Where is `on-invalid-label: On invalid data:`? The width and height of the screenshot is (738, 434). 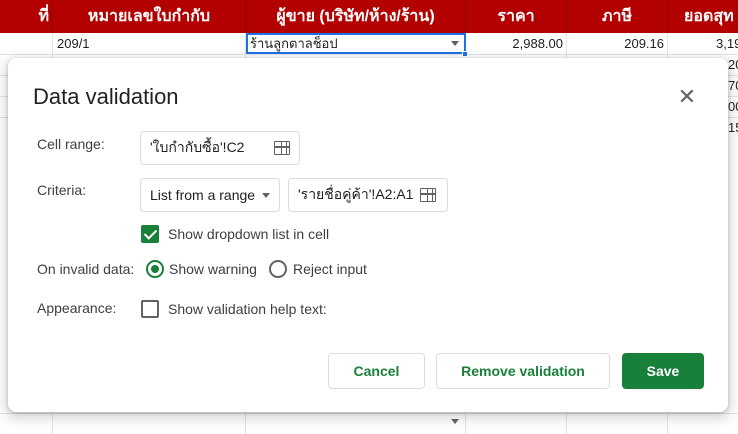
on-invalid-label: On invalid data: is located at coordinates (86, 269).